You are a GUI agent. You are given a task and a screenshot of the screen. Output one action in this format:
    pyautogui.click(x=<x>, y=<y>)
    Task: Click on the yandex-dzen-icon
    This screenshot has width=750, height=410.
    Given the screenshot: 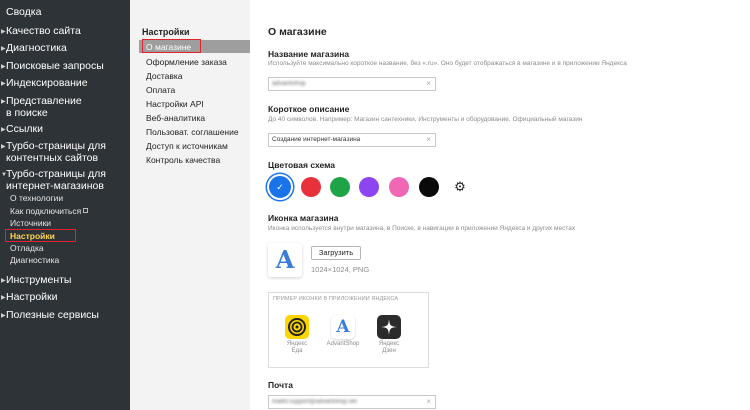 What is the action you would take?
    pyautogui.click(x=389, y=327)
    